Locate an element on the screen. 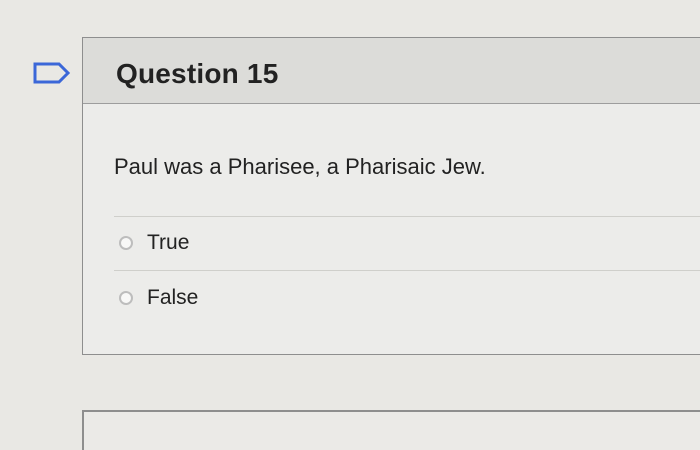 The height and width of the screenshot is (450, 700). answer-label-false: False is located at coordinates (173, 297).